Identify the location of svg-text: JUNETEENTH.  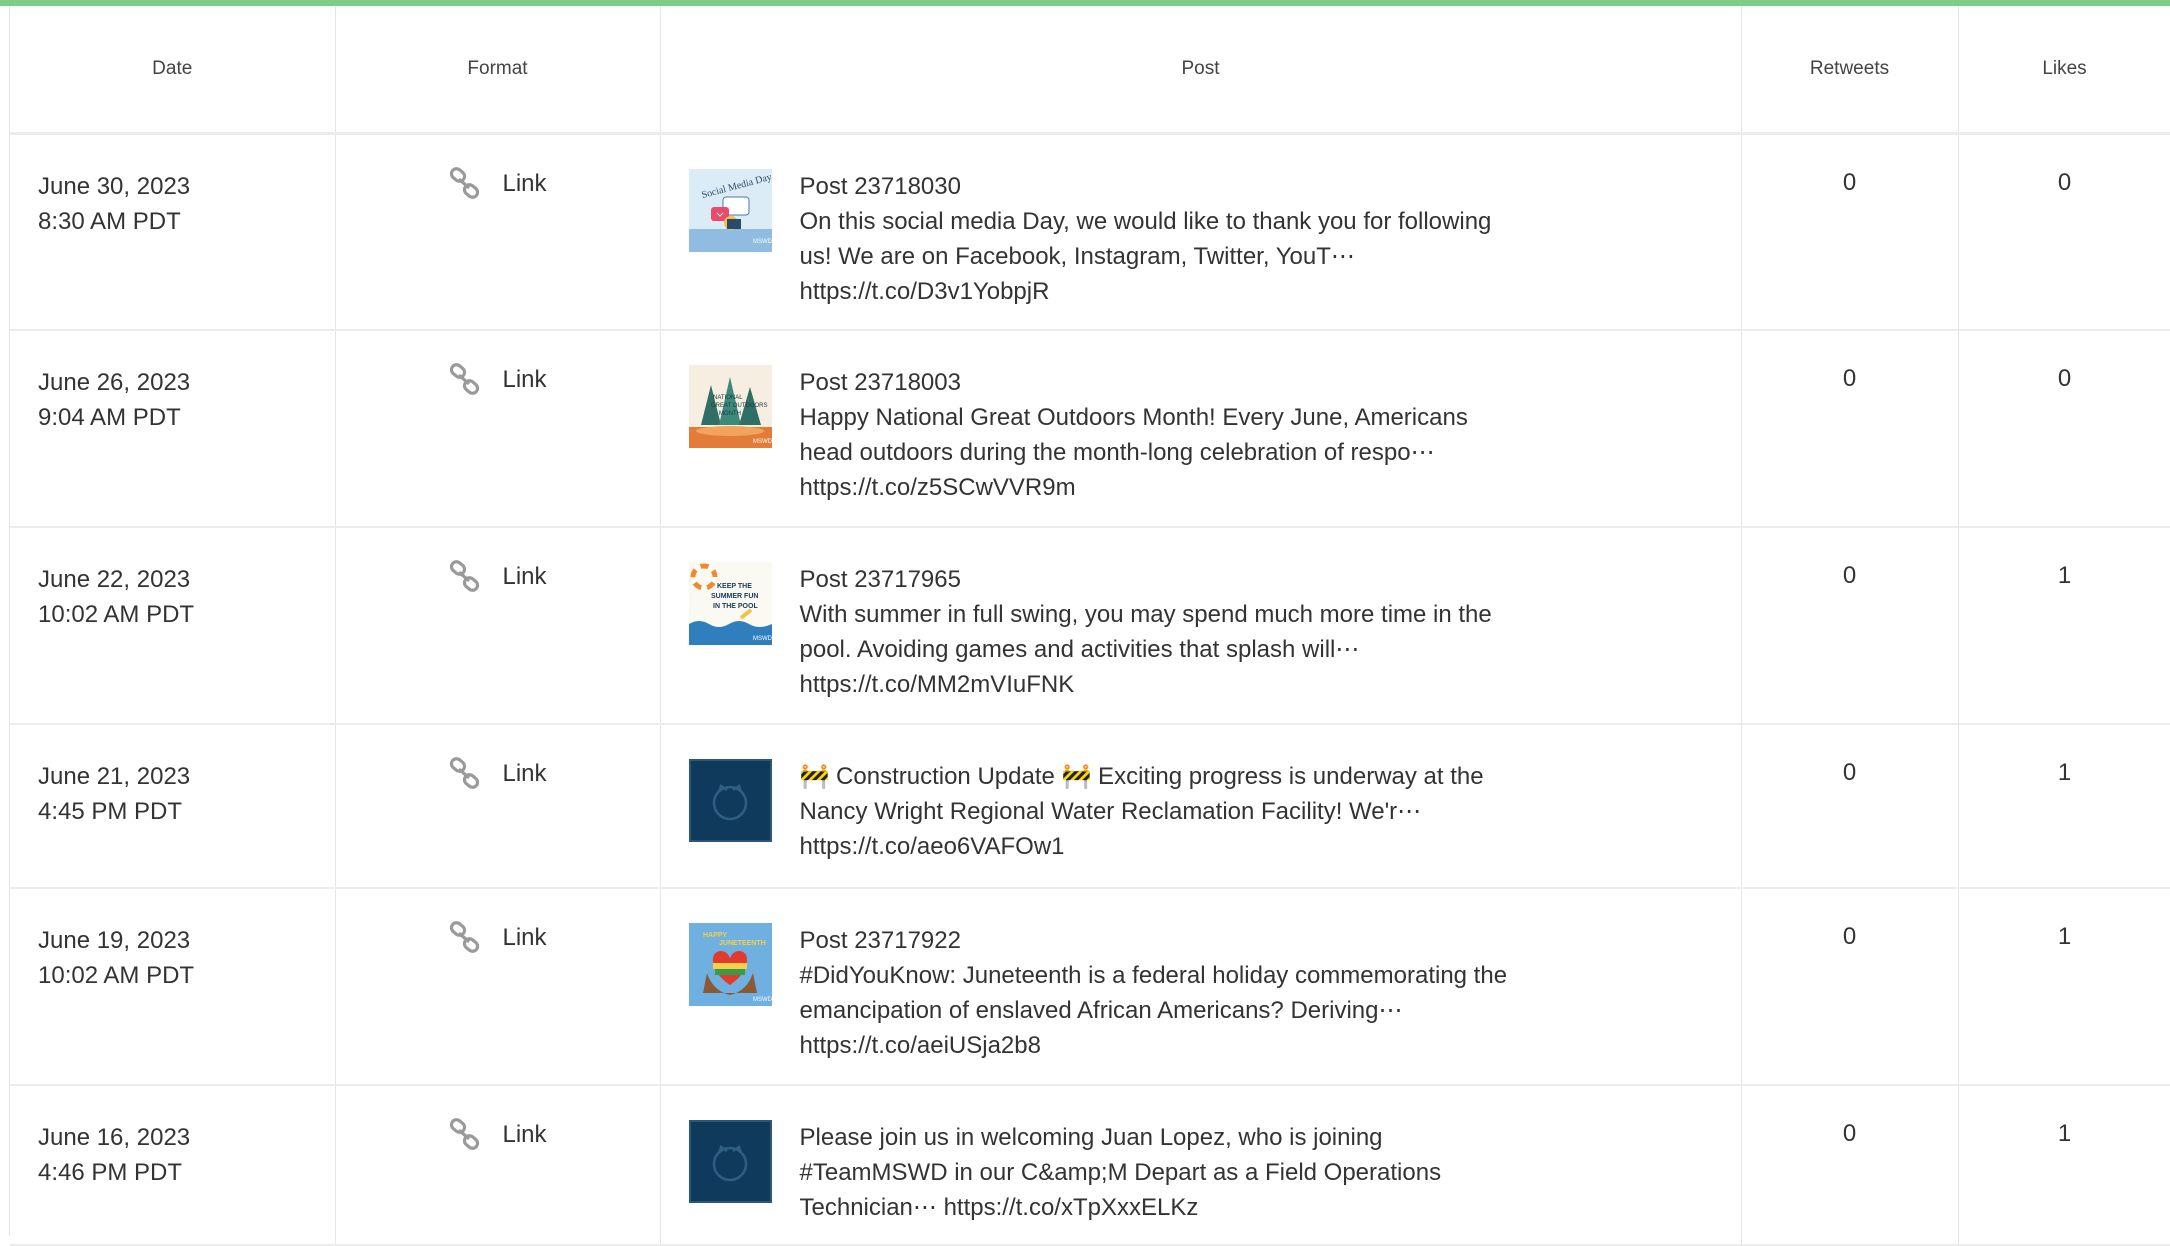
(742, 943).